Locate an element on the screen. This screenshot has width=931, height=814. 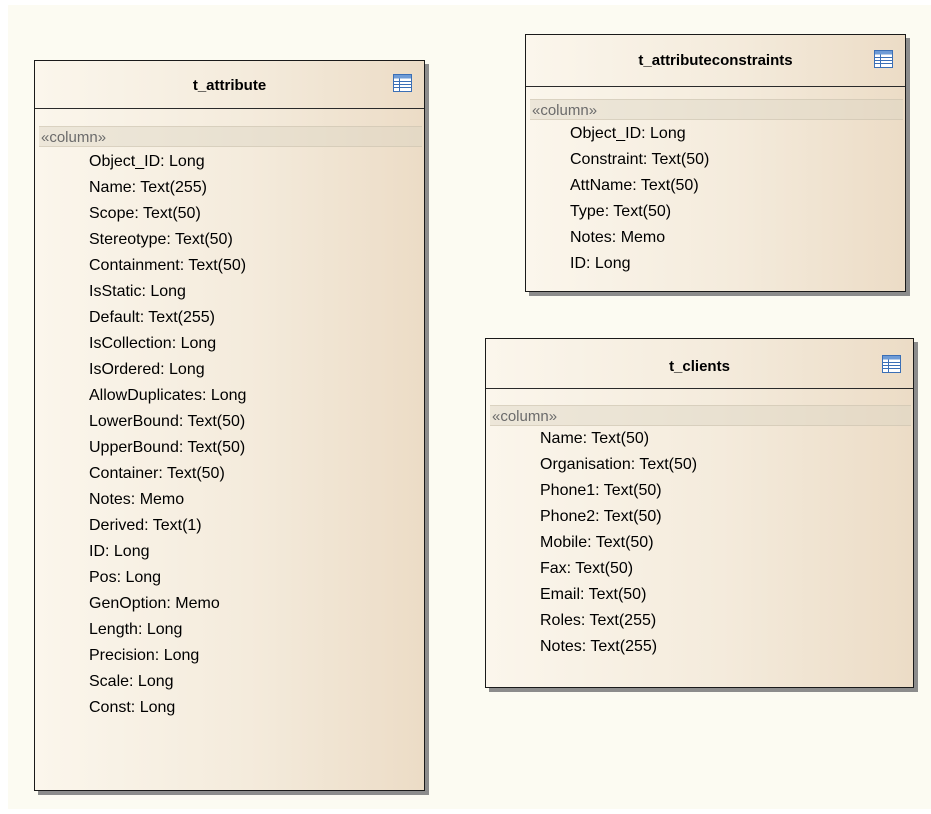
column-item: IsStatic: Long is located at coordinates (256, 292).